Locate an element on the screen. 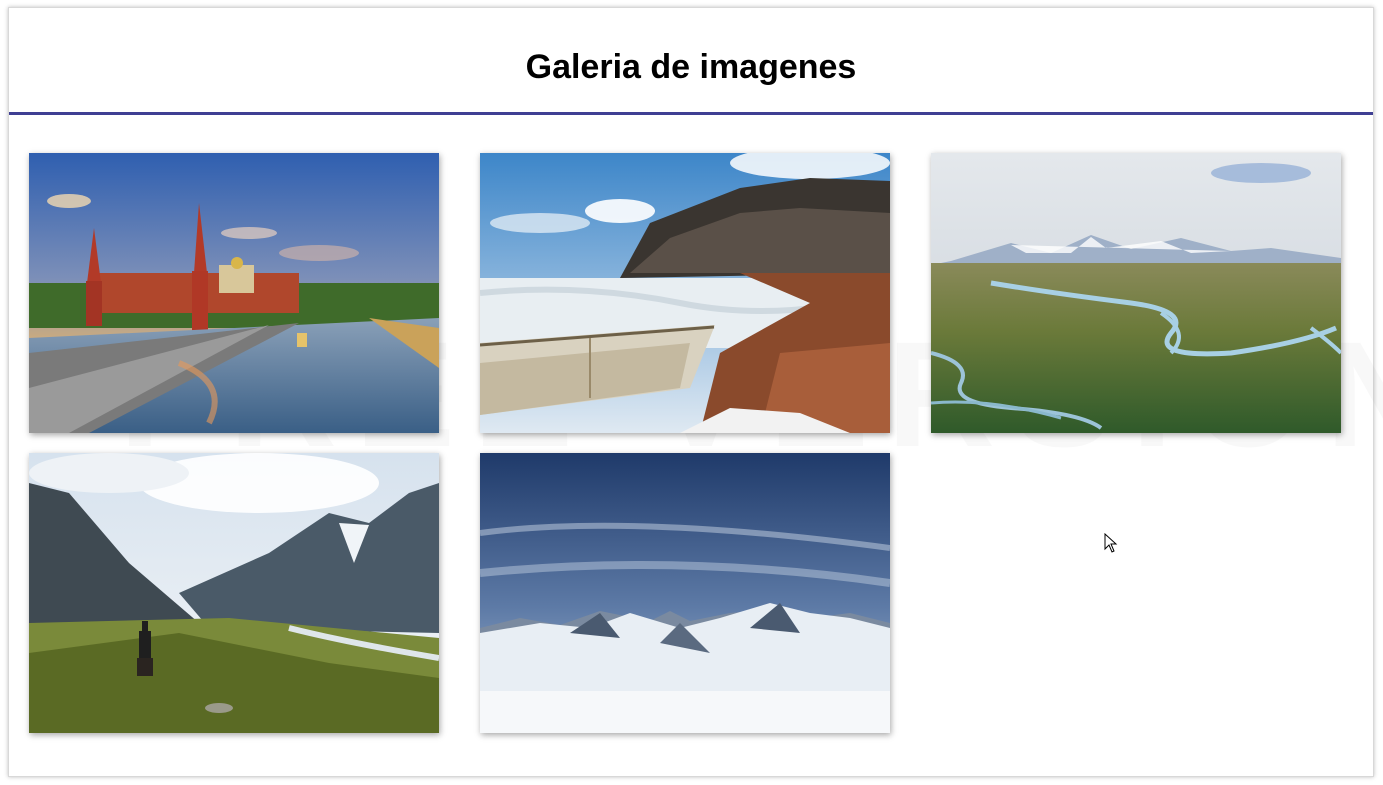 The image size is (1383, 785). header: Galeria de imagenes is located at coordinates (691, 61).